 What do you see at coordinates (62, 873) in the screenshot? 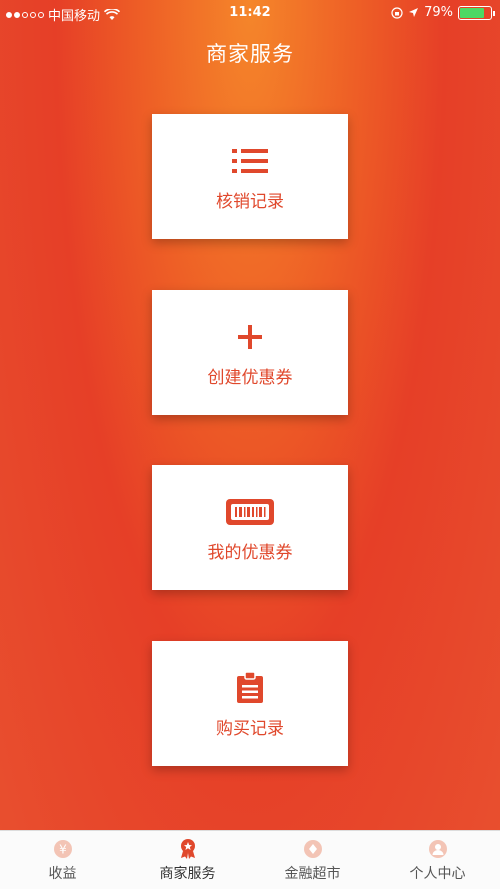
I see `tab-label: 收益` at bounding box center [62, 873].